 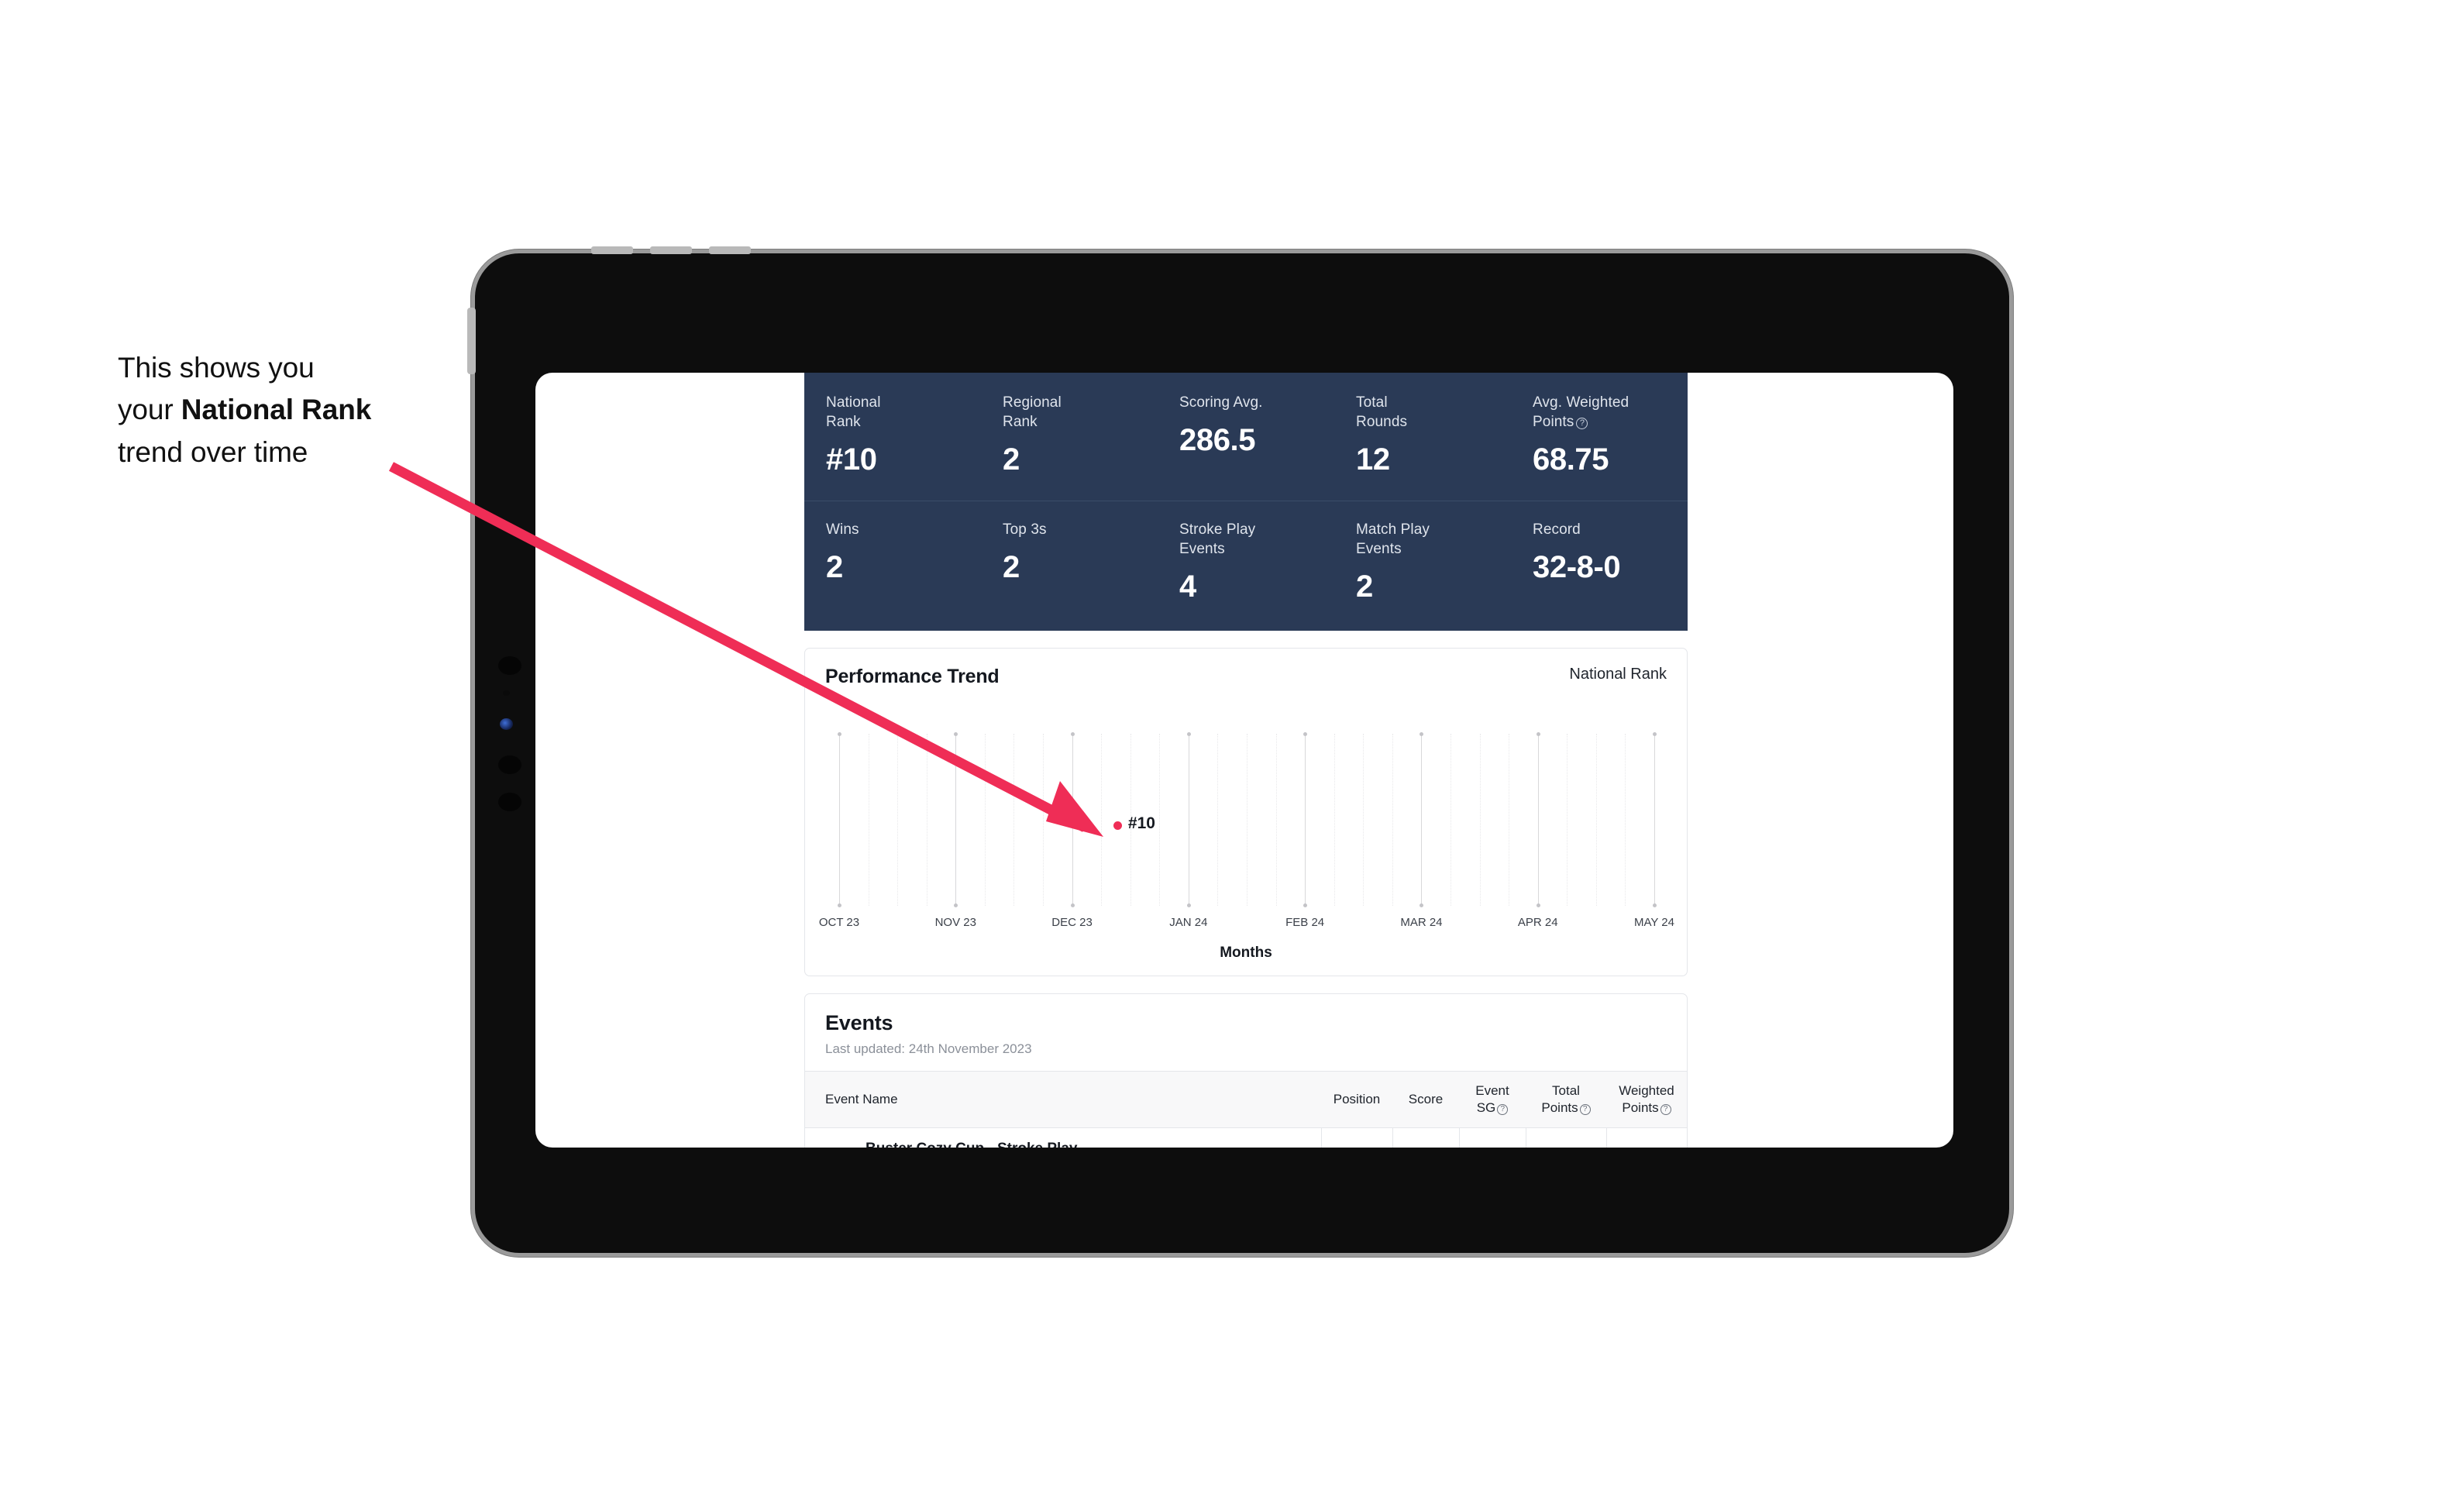 I want to click on chart-title: Performance Trend, so click(x=912, y=677).